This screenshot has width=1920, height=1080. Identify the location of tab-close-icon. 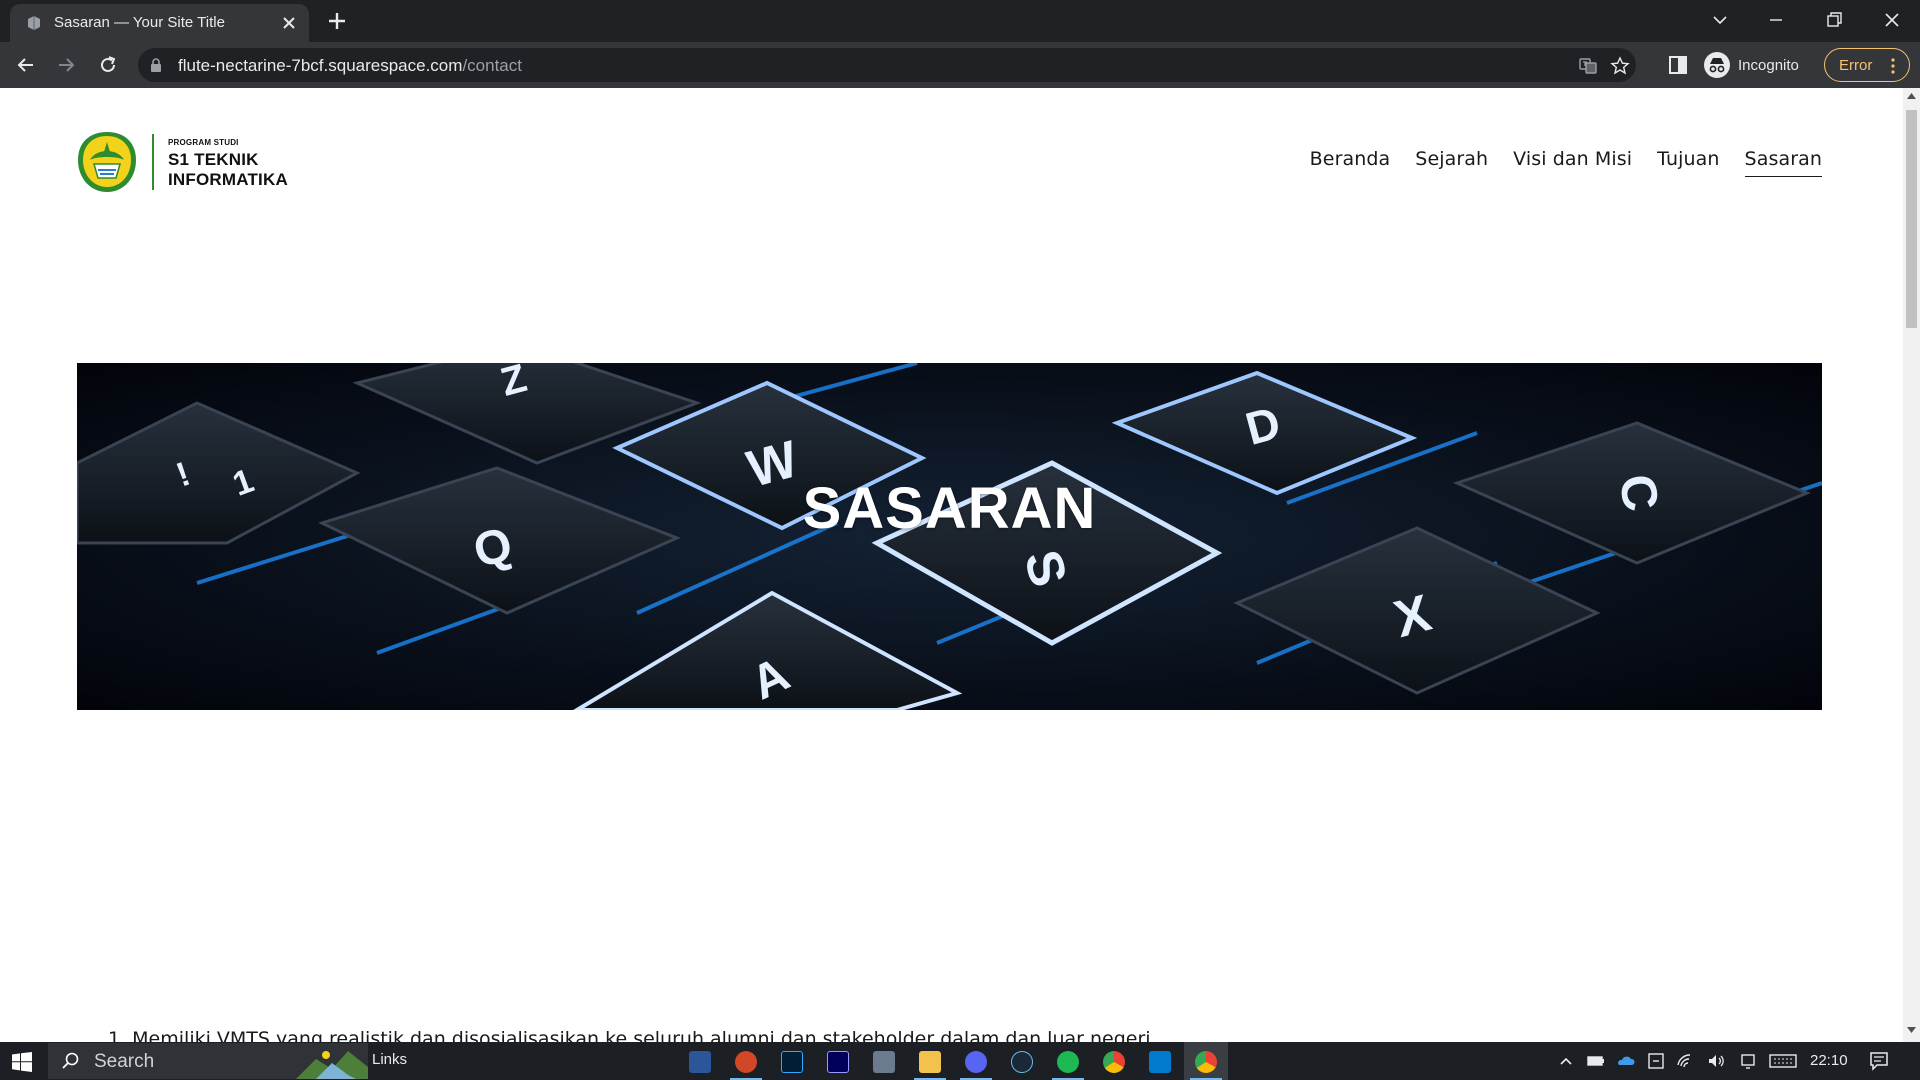
(289, 23).